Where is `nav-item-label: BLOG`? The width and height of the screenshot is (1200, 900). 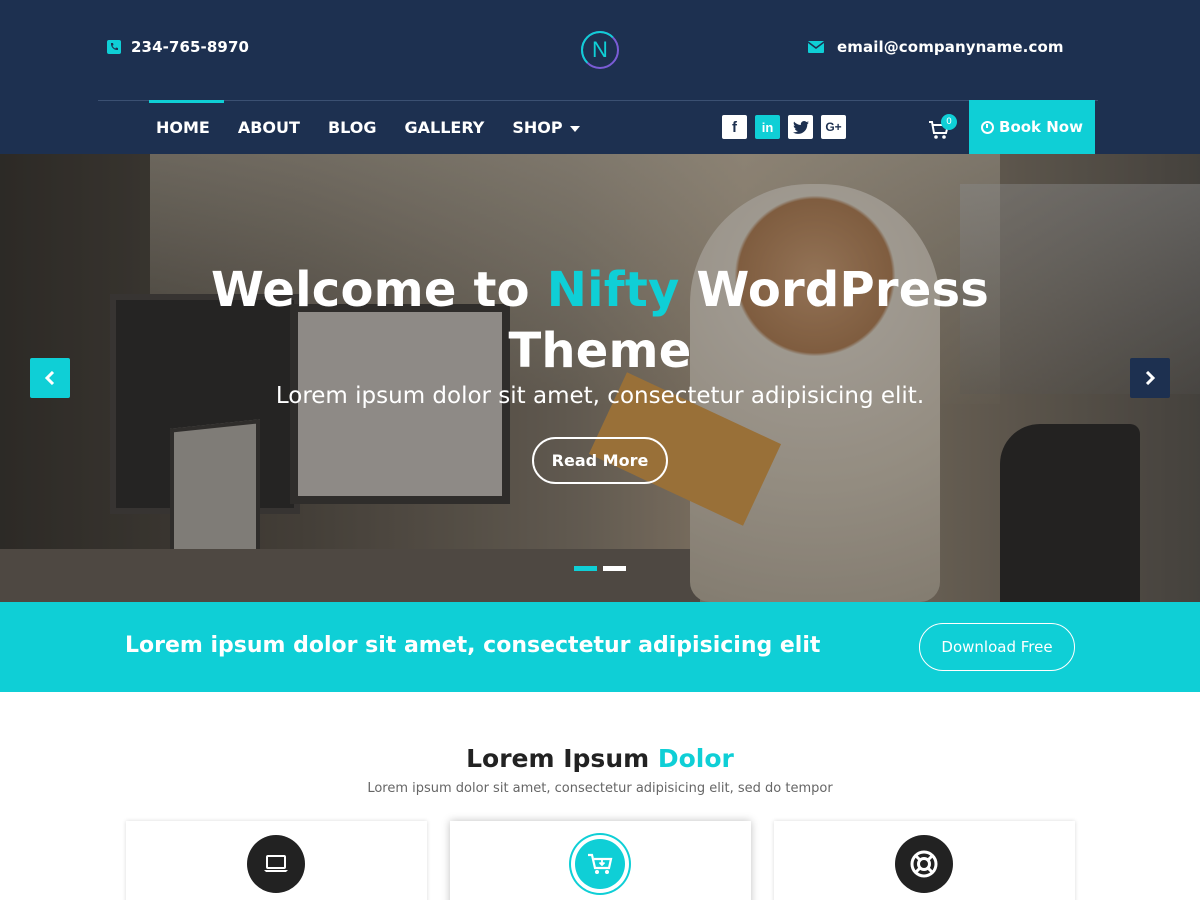 nav-item-label: BLOG is located at coordinates (352, 127).